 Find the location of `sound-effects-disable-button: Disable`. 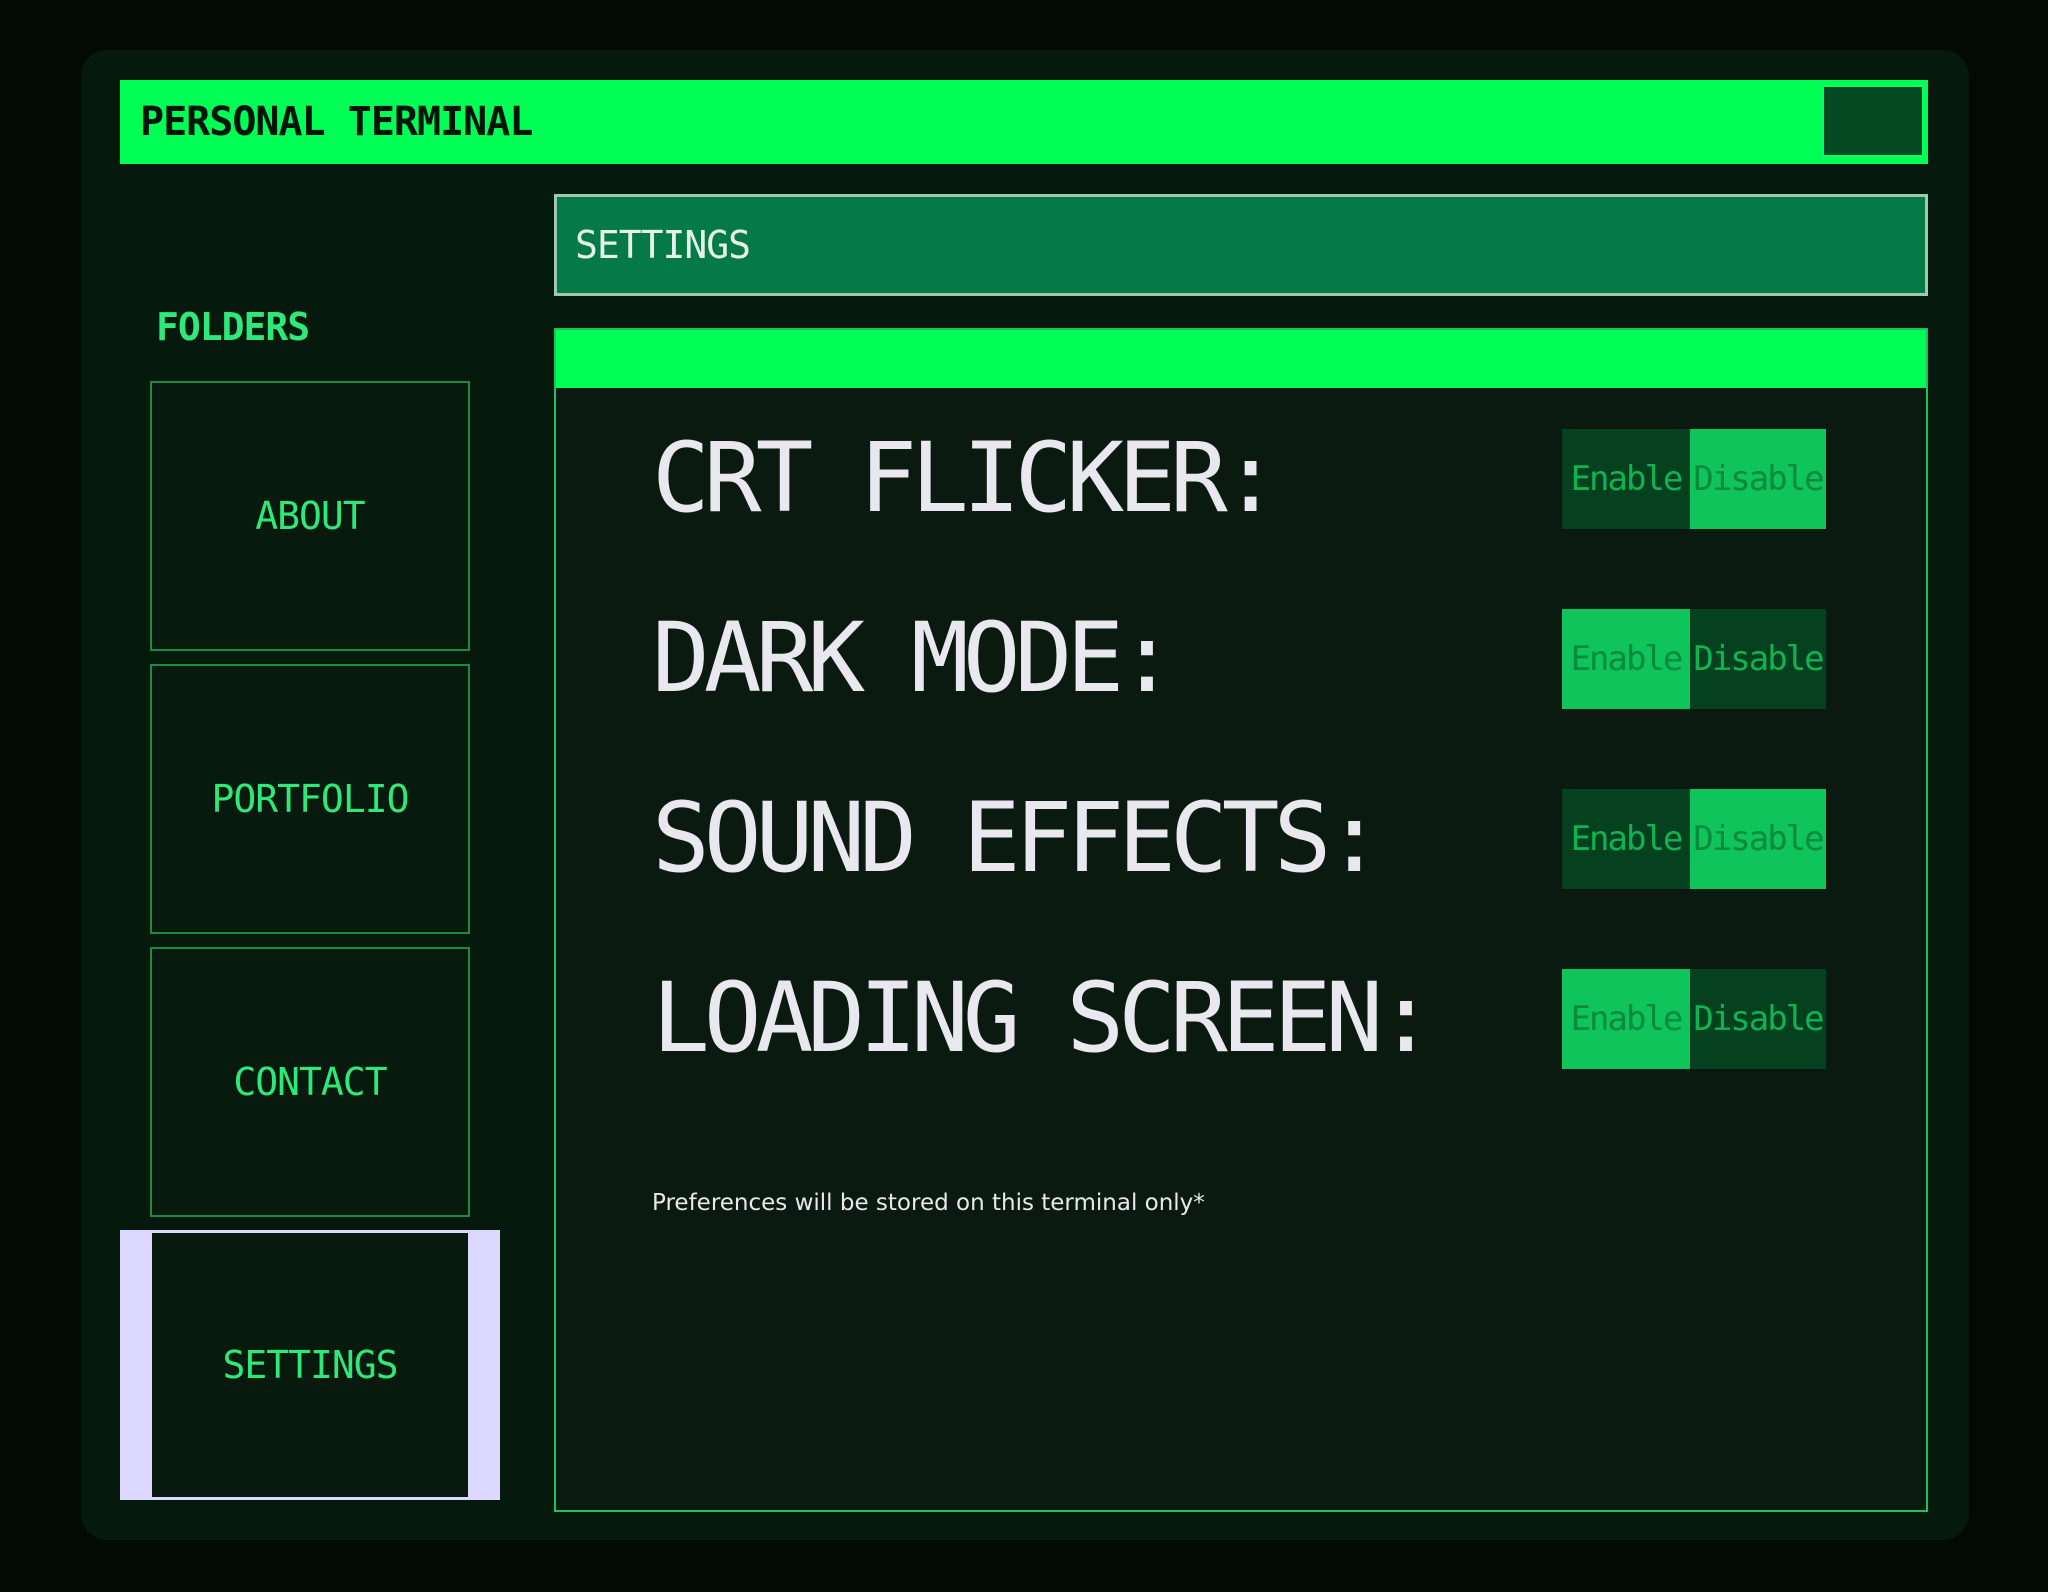

sound-effects-disable-button: Disable is located at coordinates (1758, 839).